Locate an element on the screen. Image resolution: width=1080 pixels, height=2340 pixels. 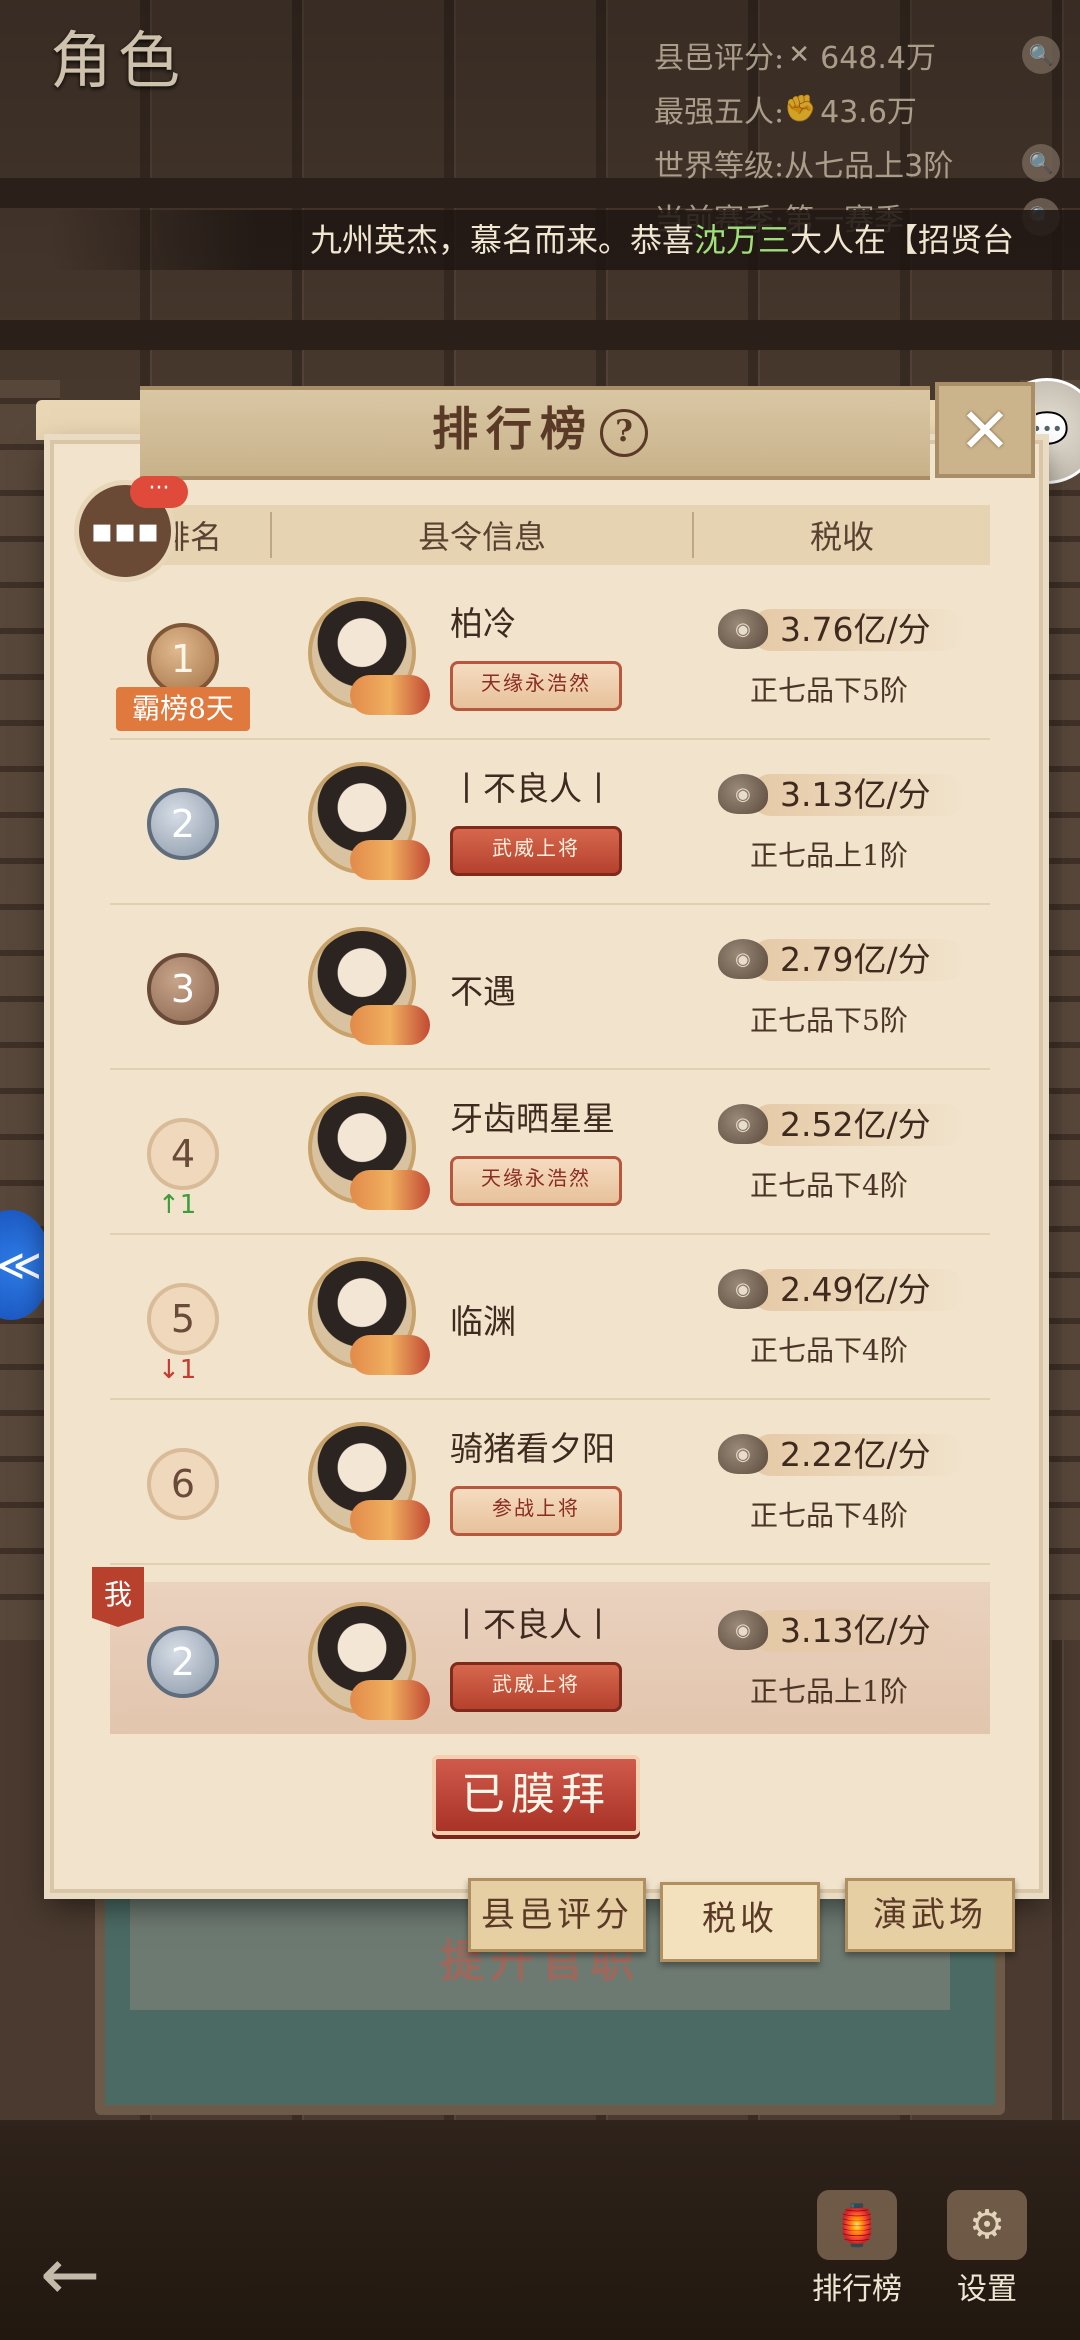
tab-arena: 演武场 is located at coordinates (930, 1915).